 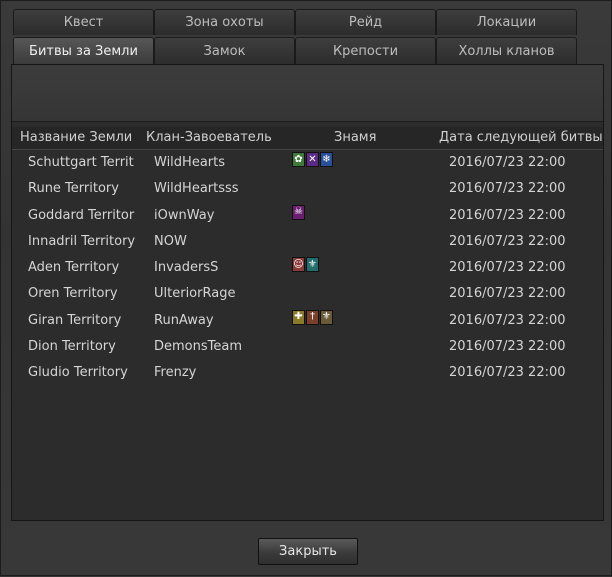 I want to click on column-header-clan: Клан-Завоеватель, so click(x=209, y=137).